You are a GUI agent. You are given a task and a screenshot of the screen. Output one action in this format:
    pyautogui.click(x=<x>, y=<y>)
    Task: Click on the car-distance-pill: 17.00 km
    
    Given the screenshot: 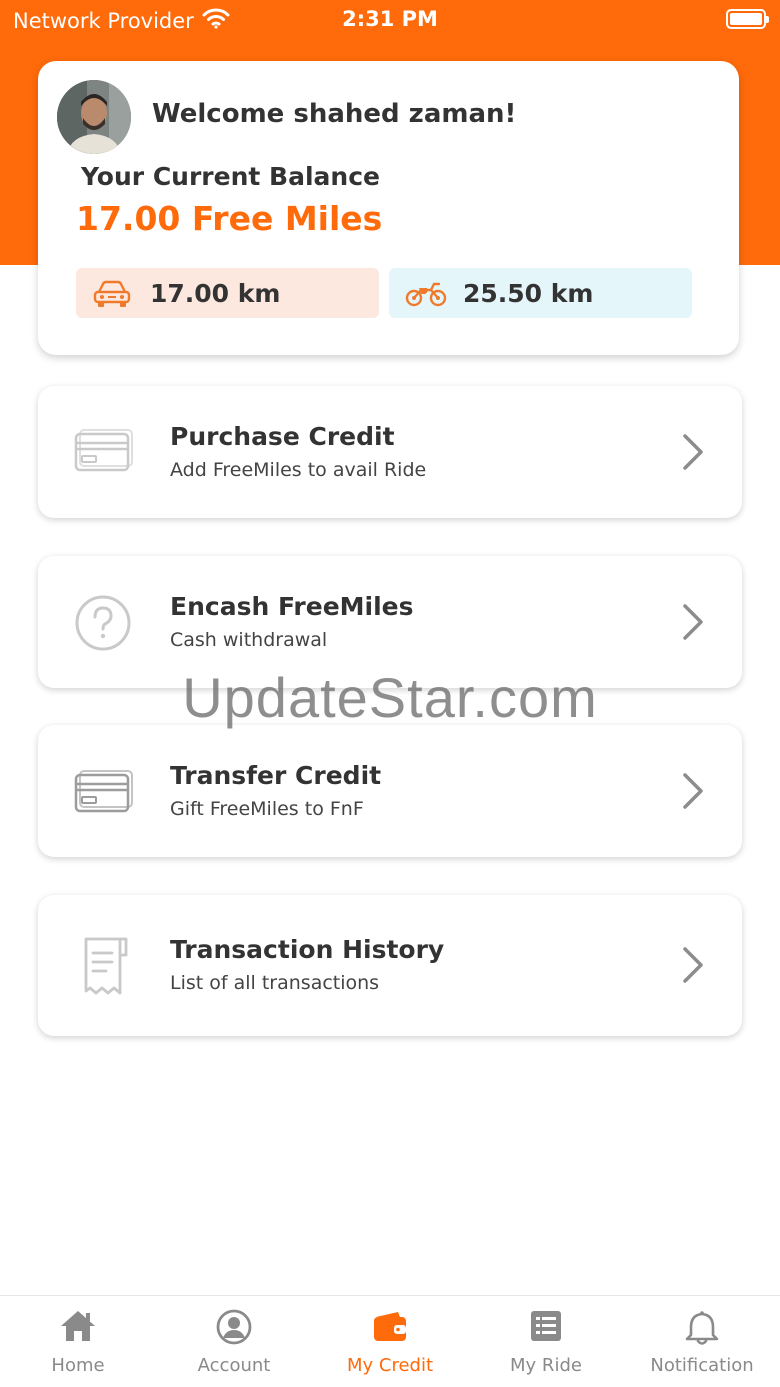 What is the action you would take?
    pyautogui.click(x=227, y=293)
    